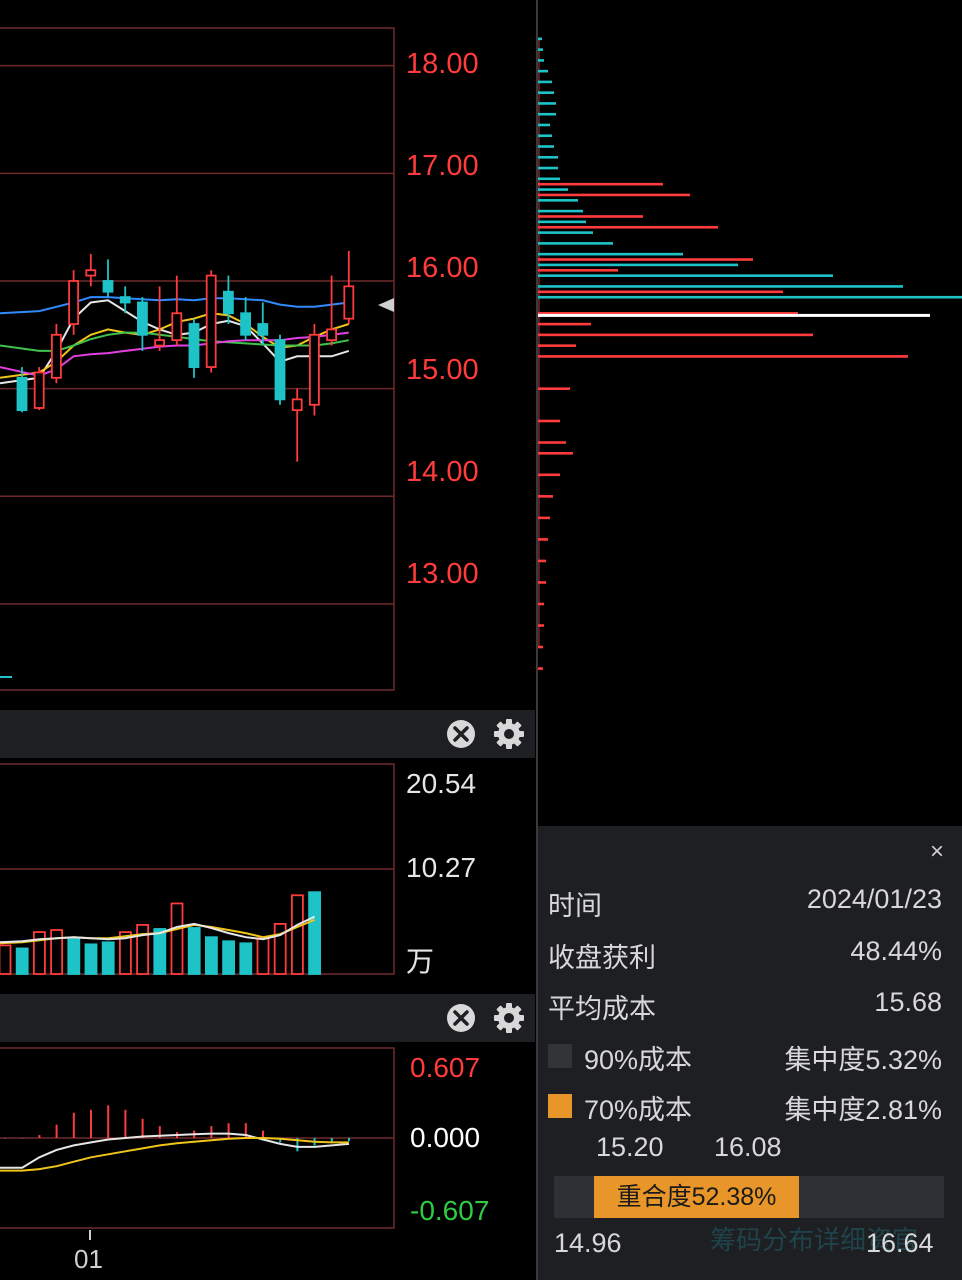  I want to click on price-tick-label: 15.00, so click(442, 370).